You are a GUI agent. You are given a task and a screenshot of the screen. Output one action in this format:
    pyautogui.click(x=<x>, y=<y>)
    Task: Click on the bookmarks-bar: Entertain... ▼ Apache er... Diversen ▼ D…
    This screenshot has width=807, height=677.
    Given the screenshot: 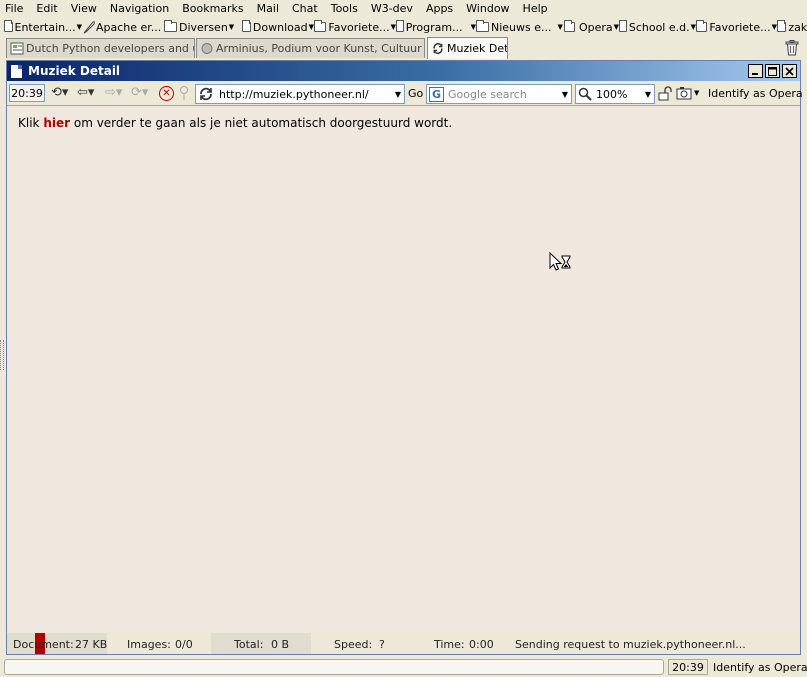 What is the action you would take?
    pyautogui.click(x=403, y=27)
    